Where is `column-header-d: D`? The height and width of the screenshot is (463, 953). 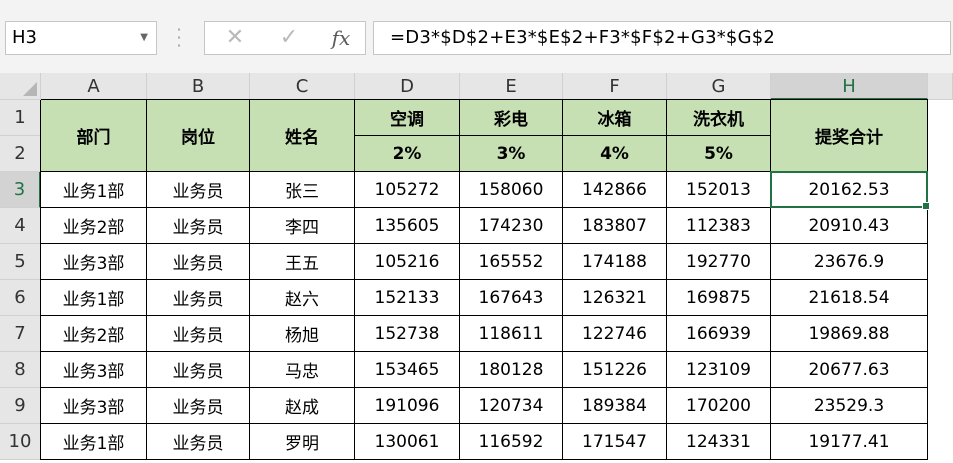
column-header-d: D is located at coordinates (407, 86).